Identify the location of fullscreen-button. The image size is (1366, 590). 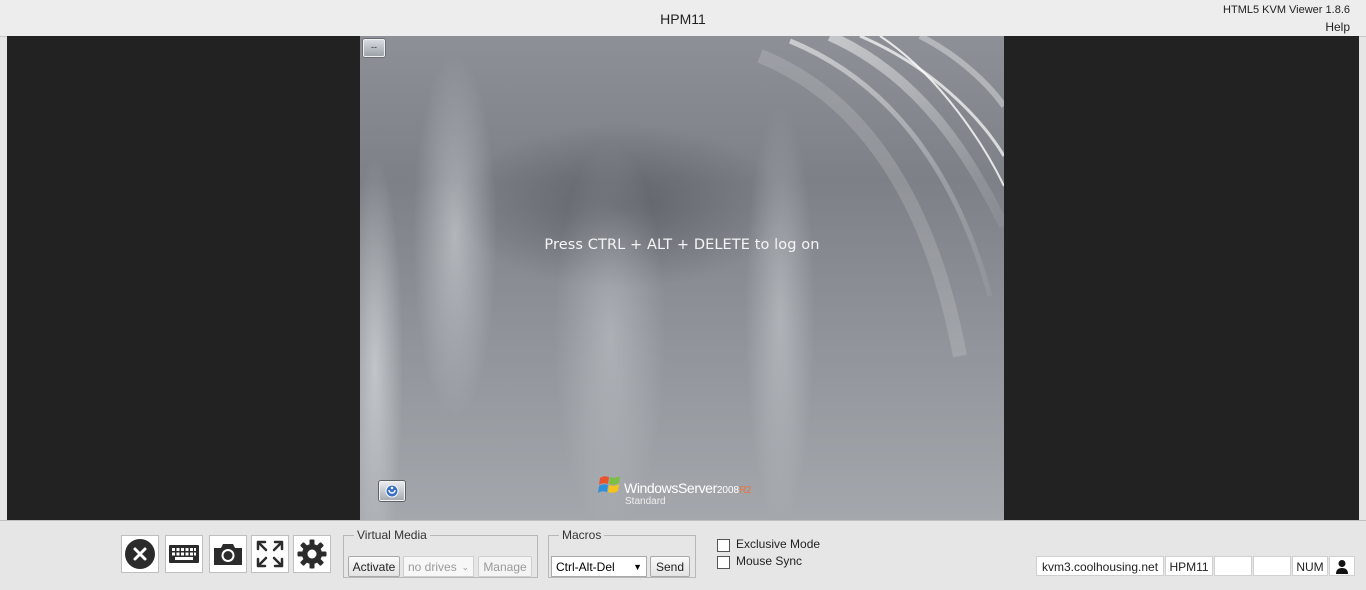
(270, 554).